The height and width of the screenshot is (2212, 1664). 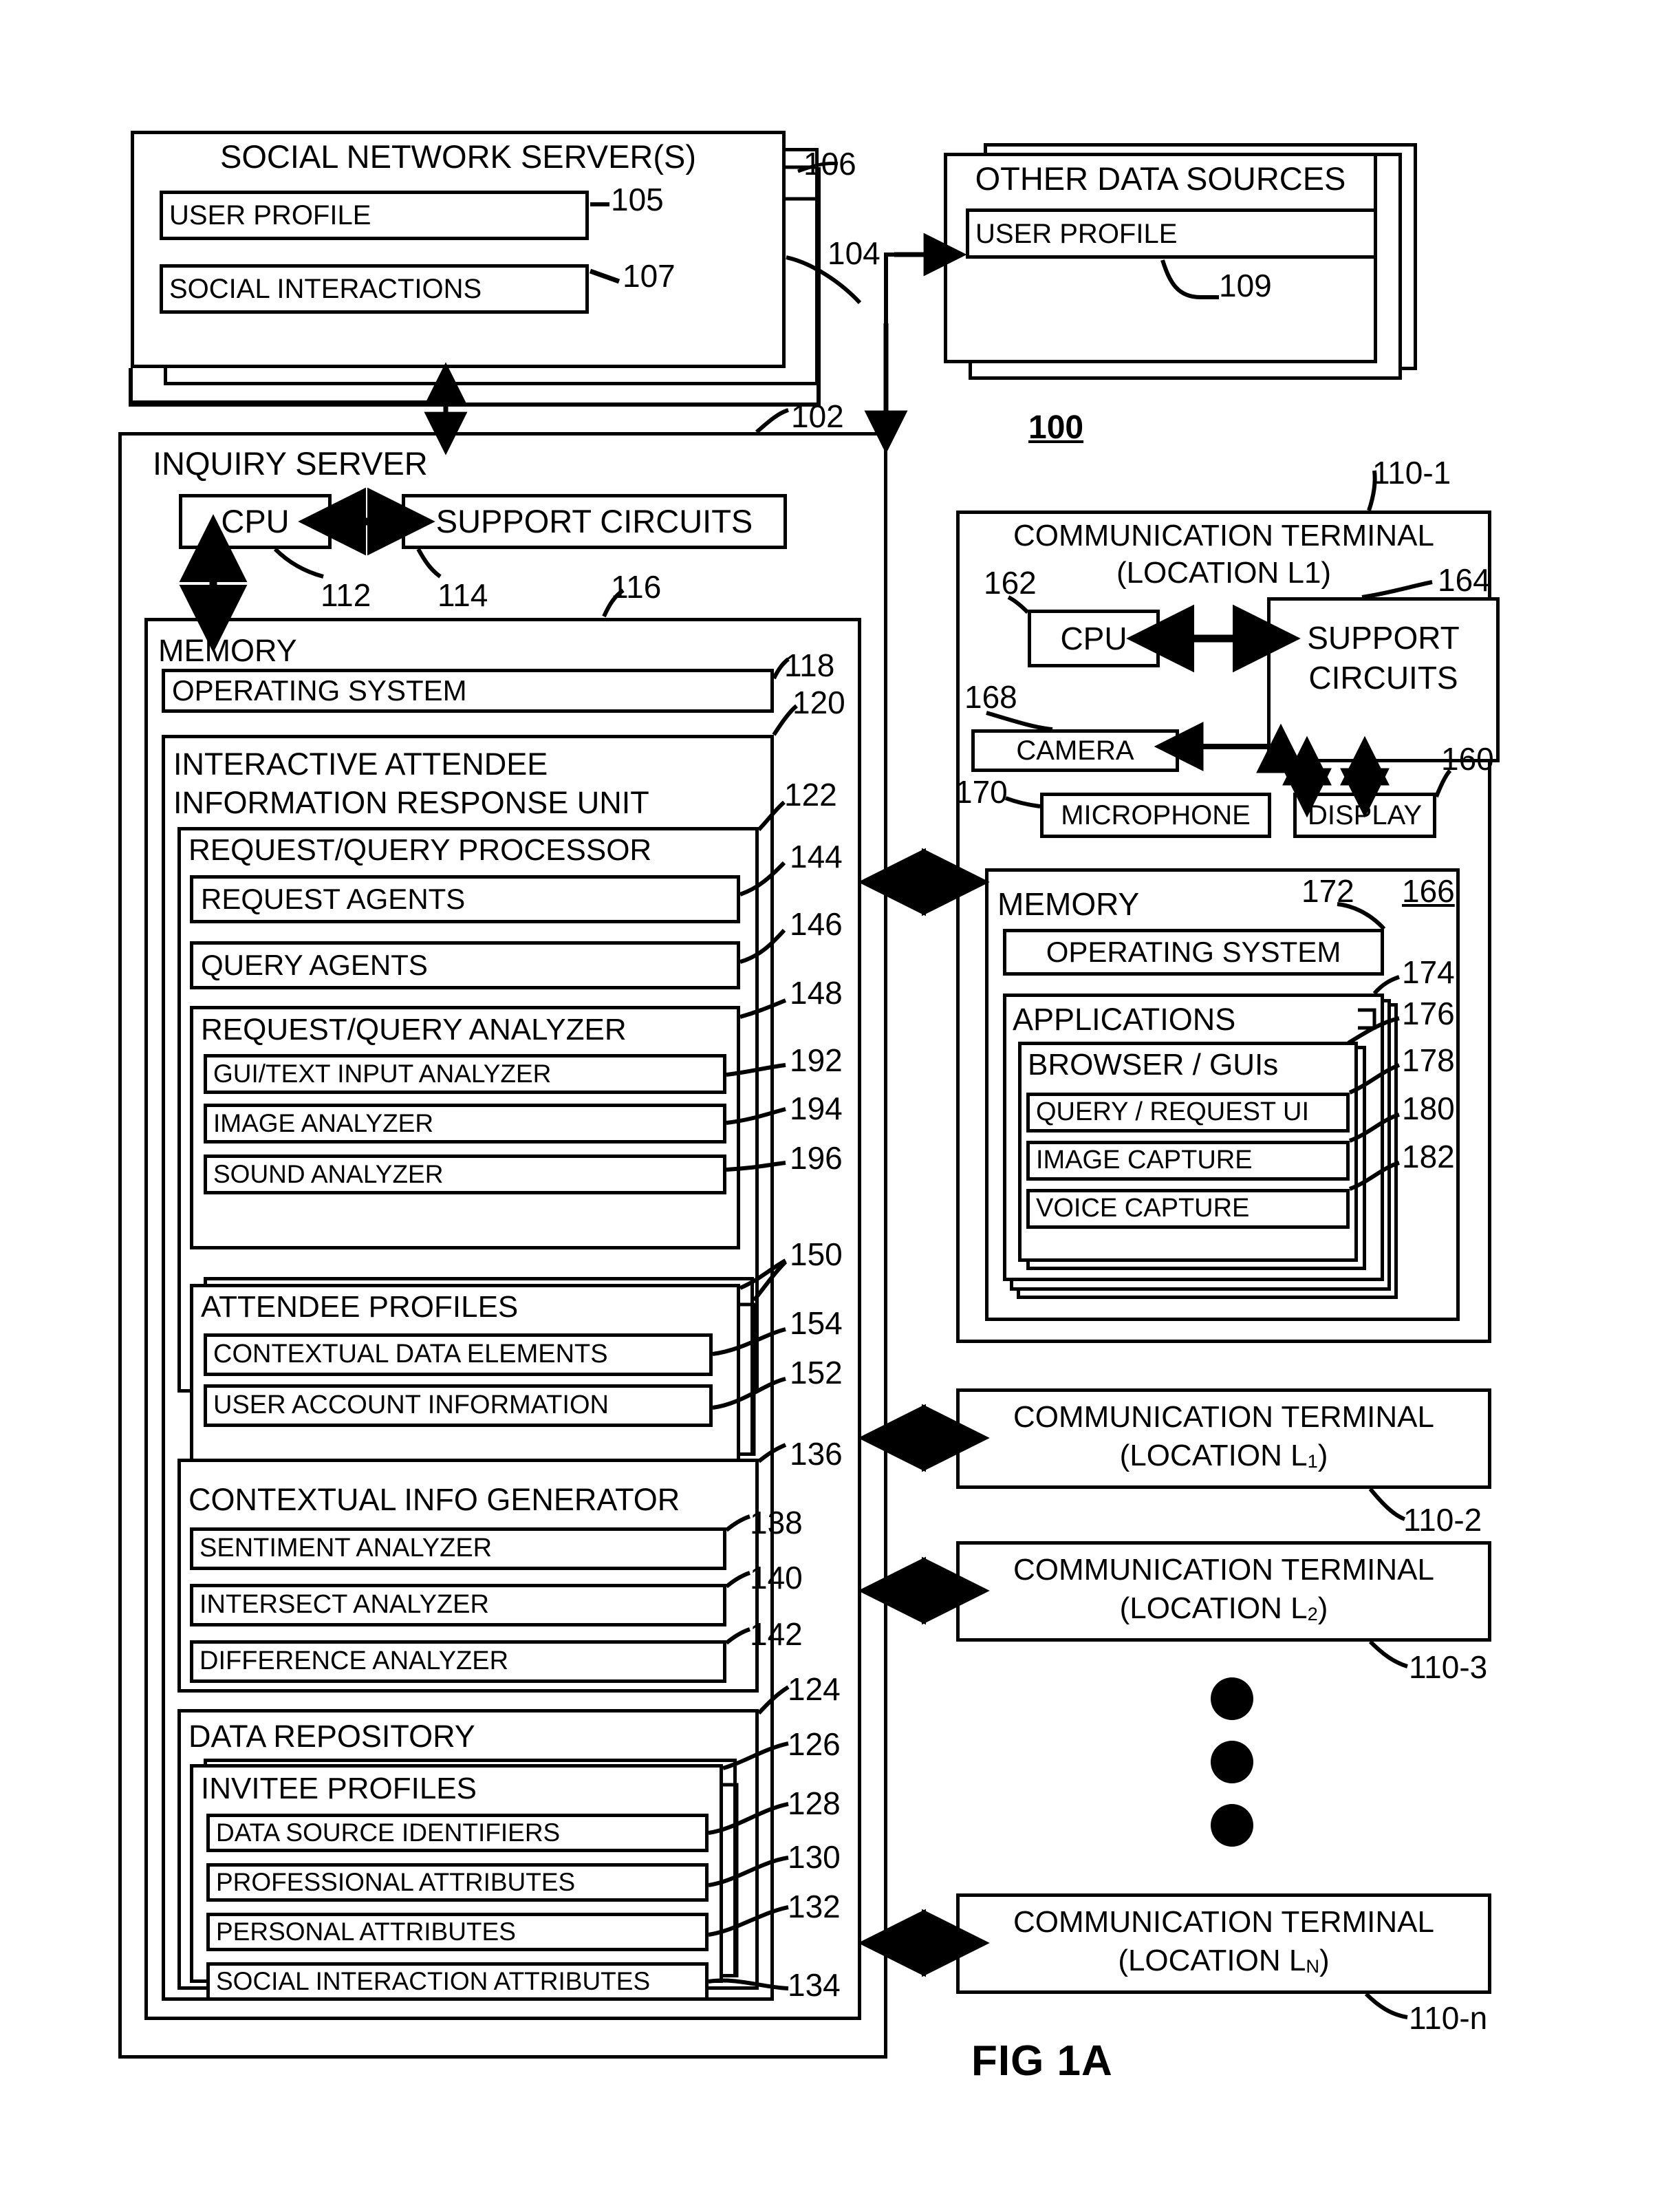 What do you see at coordinates (1172, 1112) in the screenshot?
I see `terminal-query-request-ui-label: QUERY / REQUEST UI` at bounding box center [1172, 1112].